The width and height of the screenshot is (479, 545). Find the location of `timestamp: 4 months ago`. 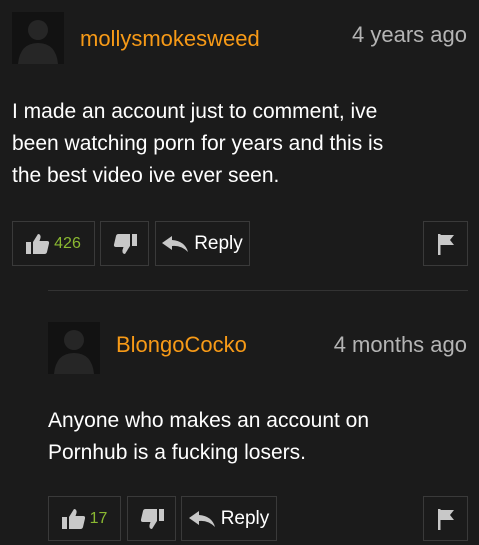

timestamp: 4 months ago is located at coordinates (400, 344).